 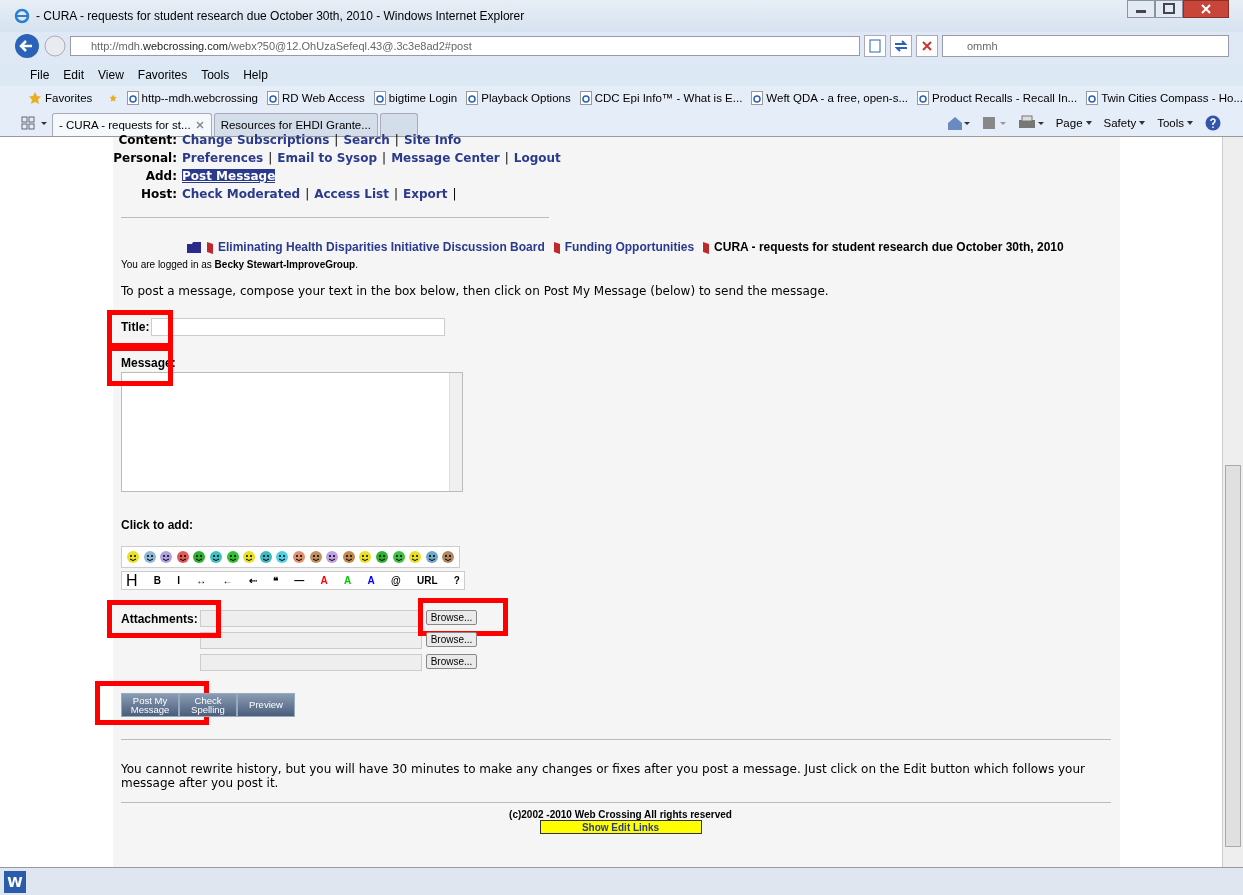 I want to click on command-menu: Tools, so click(x=1175, y=123).